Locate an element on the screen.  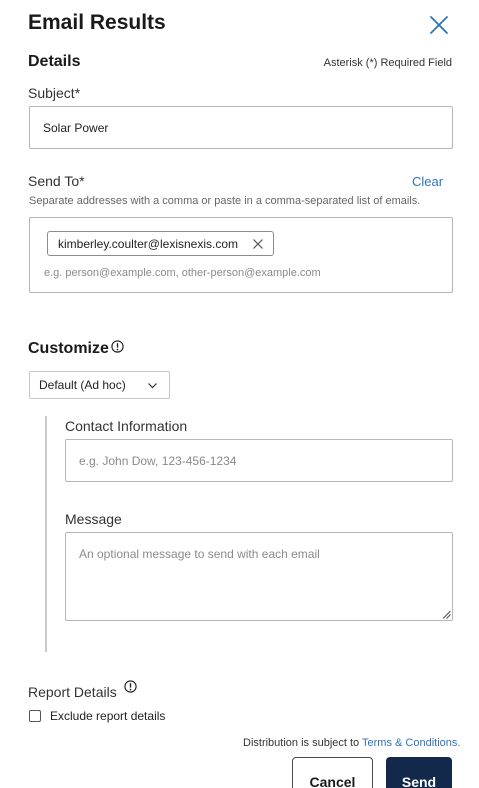
dialog-title: Email Results is located at coordinates (97, 22).